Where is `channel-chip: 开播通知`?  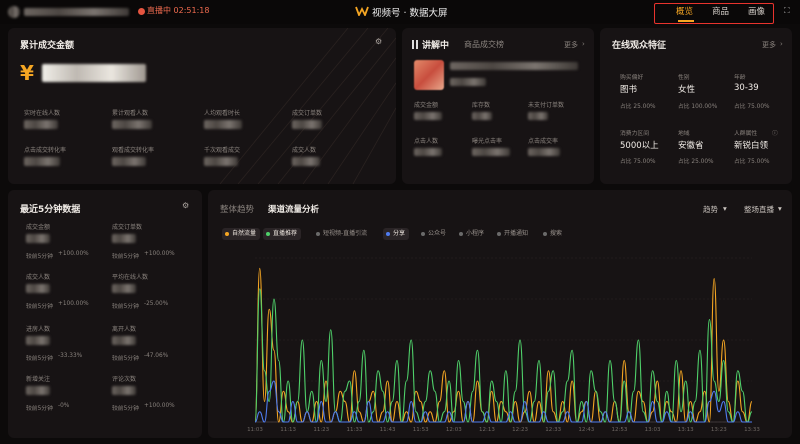 channel-chip: 开播通知 is located at coordinates (513, 234).